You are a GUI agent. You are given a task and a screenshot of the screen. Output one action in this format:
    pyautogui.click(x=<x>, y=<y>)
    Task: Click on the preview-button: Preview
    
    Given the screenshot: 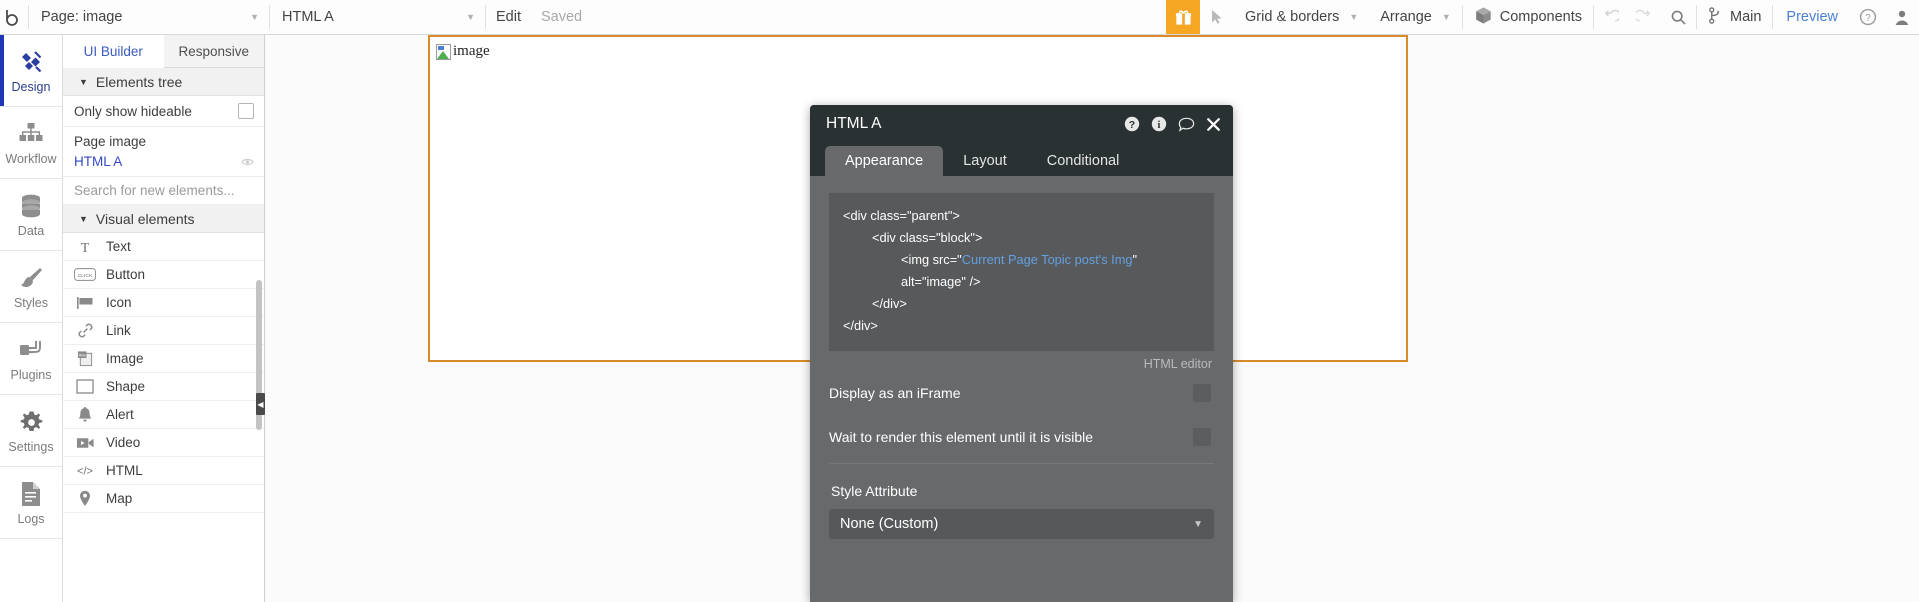 What is the action you would take?
    pyautogui.click(x=1812, y=17)
    